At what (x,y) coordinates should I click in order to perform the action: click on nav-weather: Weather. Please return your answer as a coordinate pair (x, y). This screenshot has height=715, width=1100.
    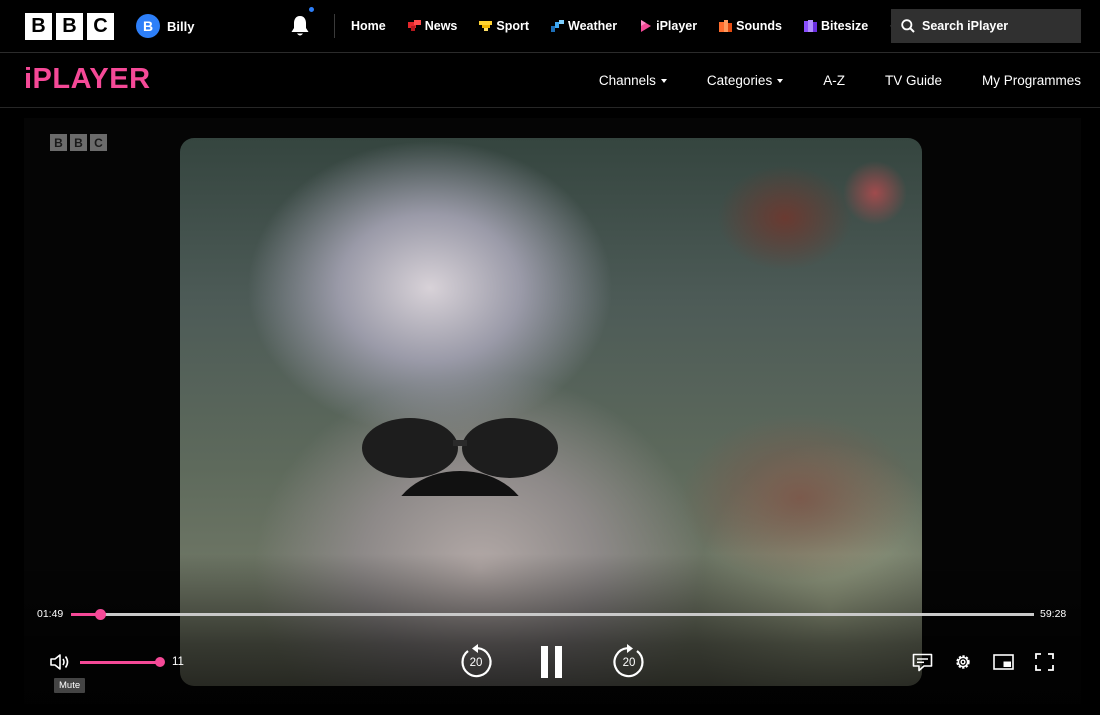
    Looking at the image, I should click on (584, 26).